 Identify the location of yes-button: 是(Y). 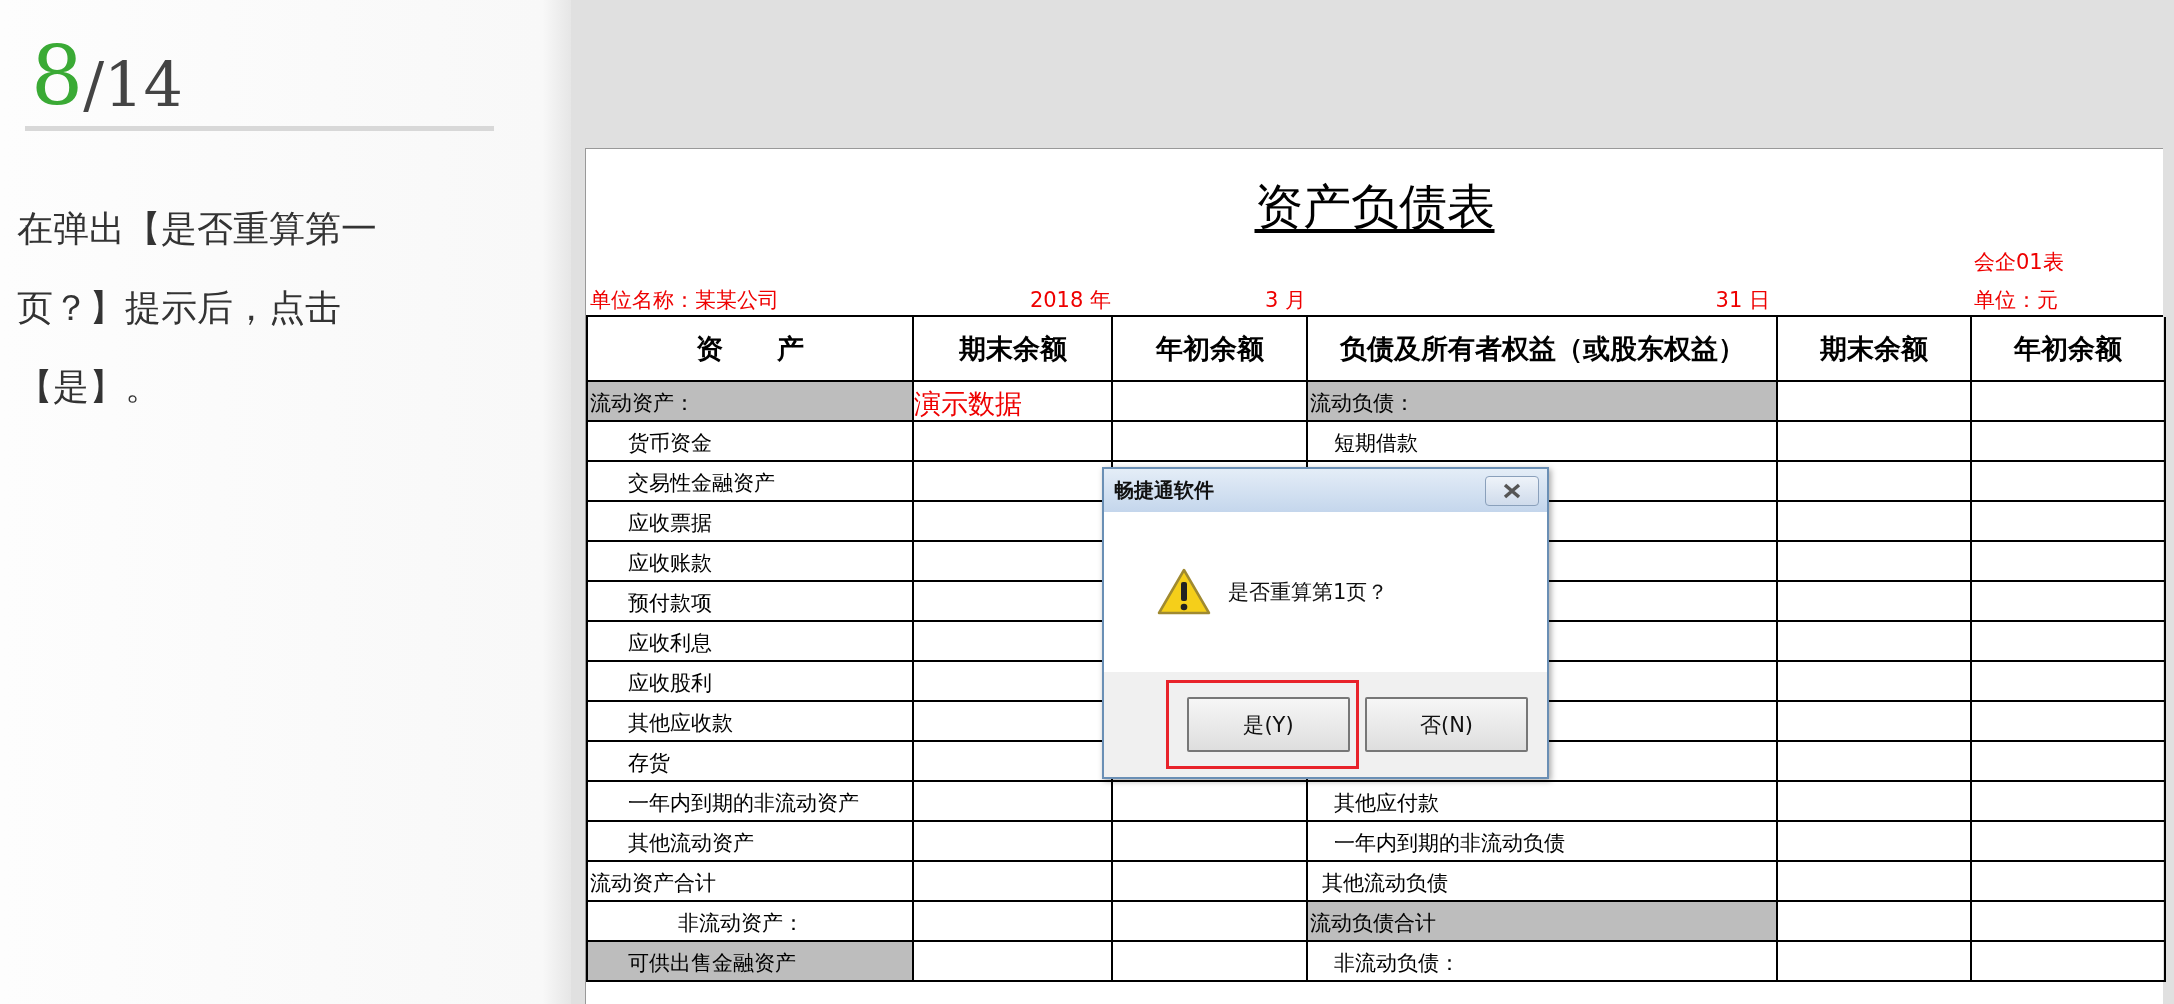
(1268, 724).